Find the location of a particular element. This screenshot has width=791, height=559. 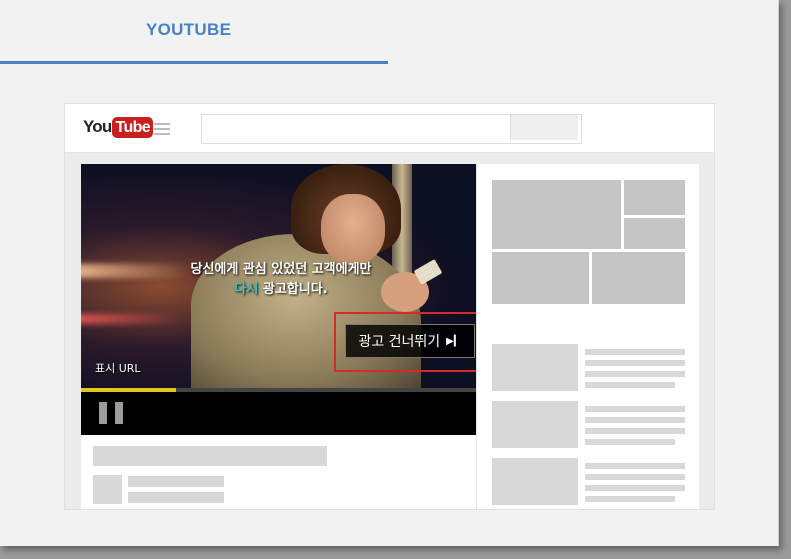

ad-caption: 당신에게 관심 있었던 고객에게만 다시 광고합니다. is located at coordinates (281, 280).